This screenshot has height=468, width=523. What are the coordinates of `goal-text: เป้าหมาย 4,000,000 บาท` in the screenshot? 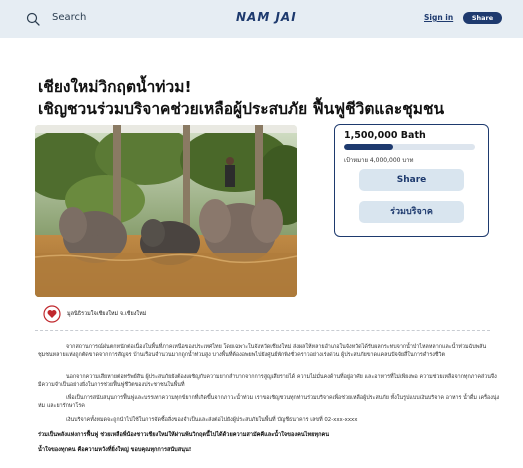 It's located at (379, 160).